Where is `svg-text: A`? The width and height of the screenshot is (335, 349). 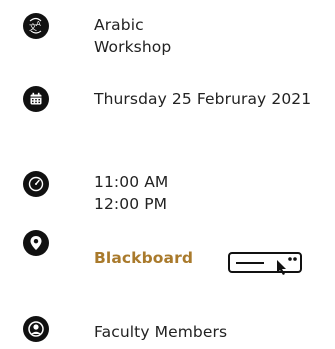
svg-text: A is located at coordinates (38, 24).